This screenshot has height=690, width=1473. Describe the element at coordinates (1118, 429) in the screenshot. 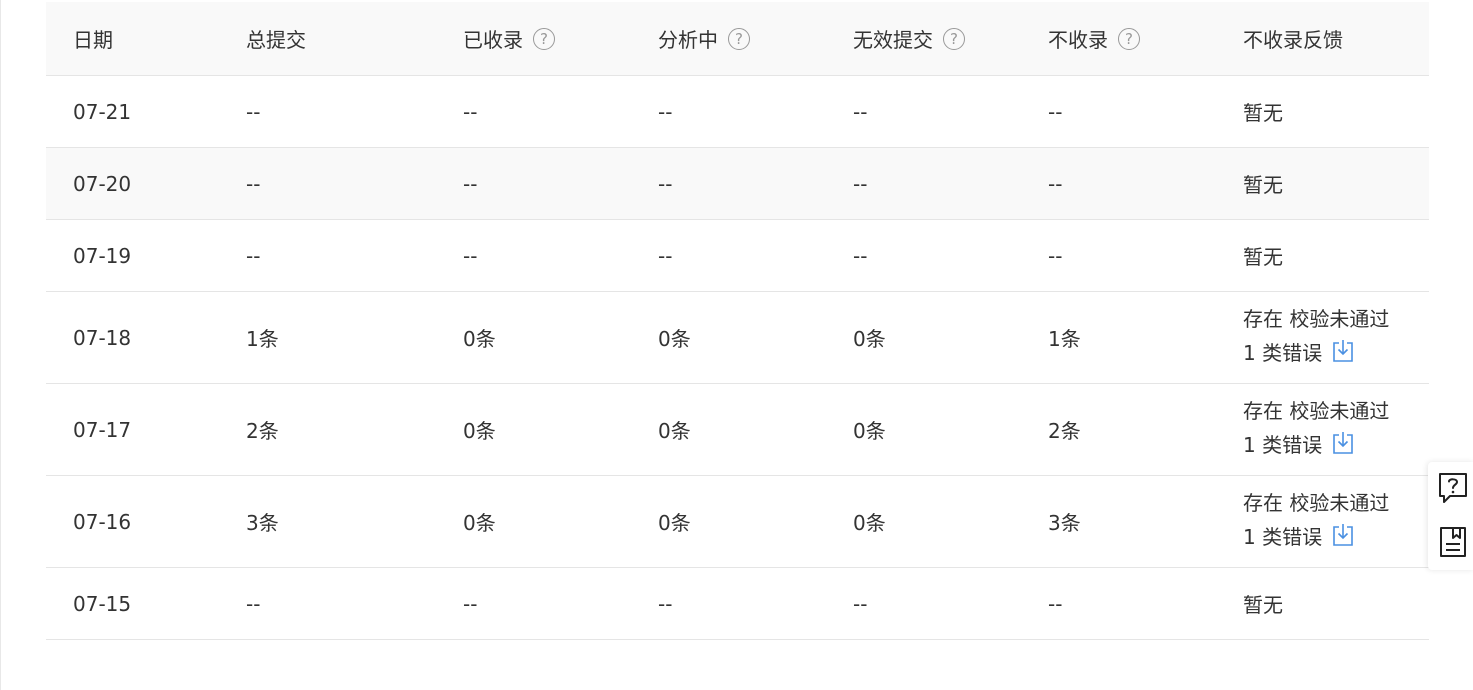

I see `cell-not-indexed: 2条` at that location.